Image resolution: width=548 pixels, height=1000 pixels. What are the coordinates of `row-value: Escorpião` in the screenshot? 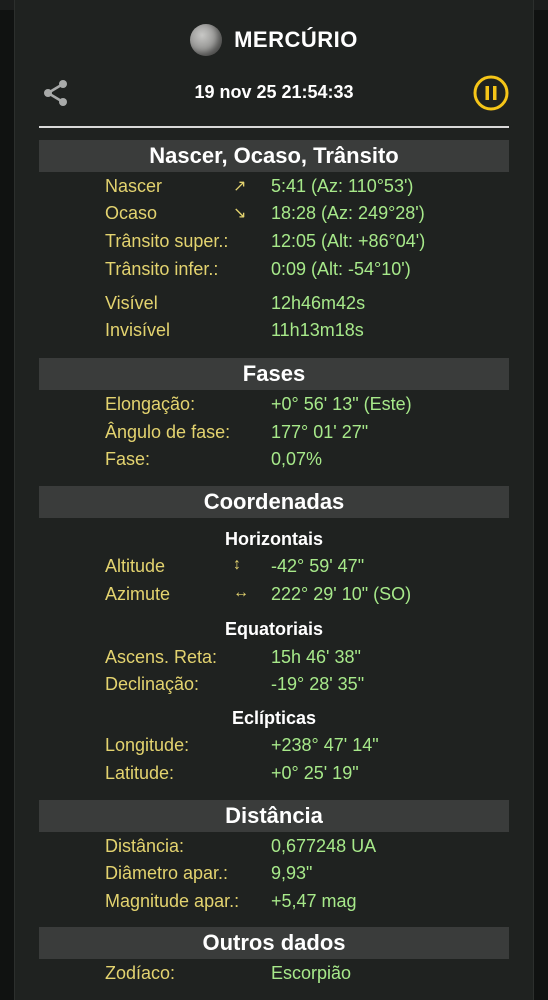 It's located at (311, 973).